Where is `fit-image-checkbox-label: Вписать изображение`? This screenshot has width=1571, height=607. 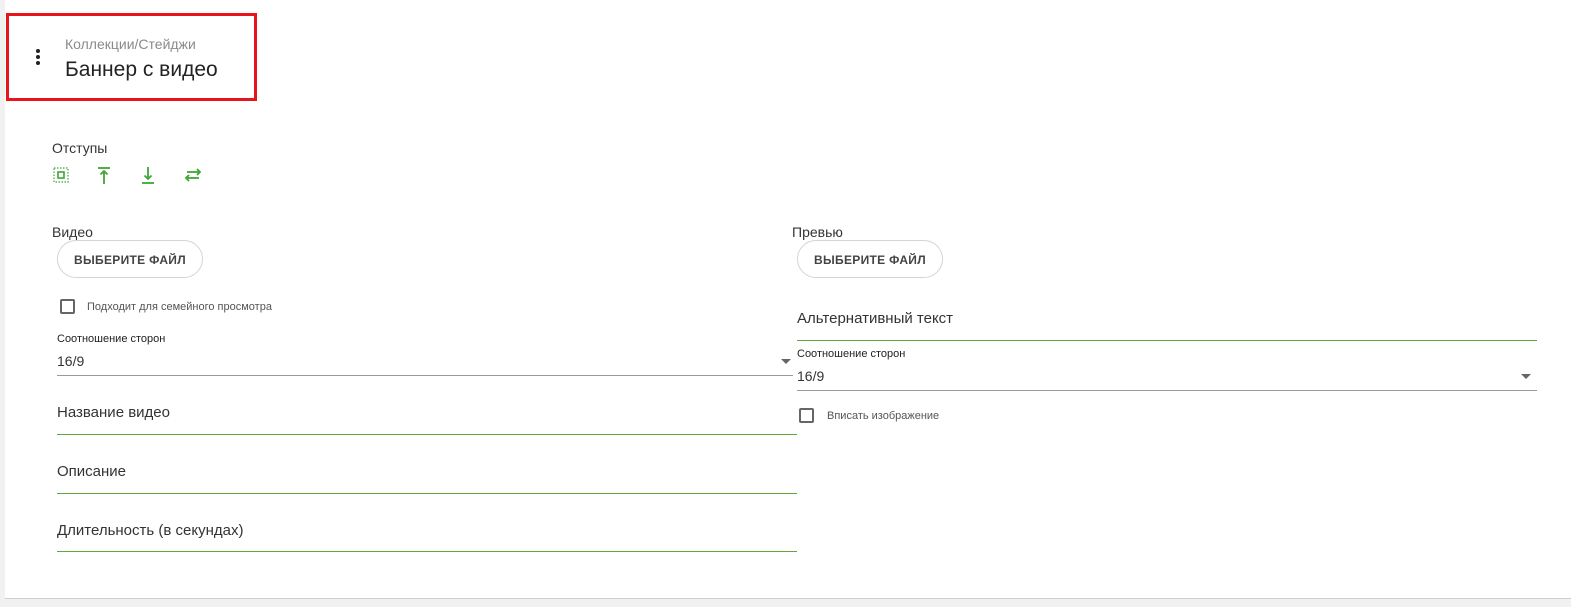
fit-image-checkbox-label: Вписать изображение is located at coordinates (883, 416).